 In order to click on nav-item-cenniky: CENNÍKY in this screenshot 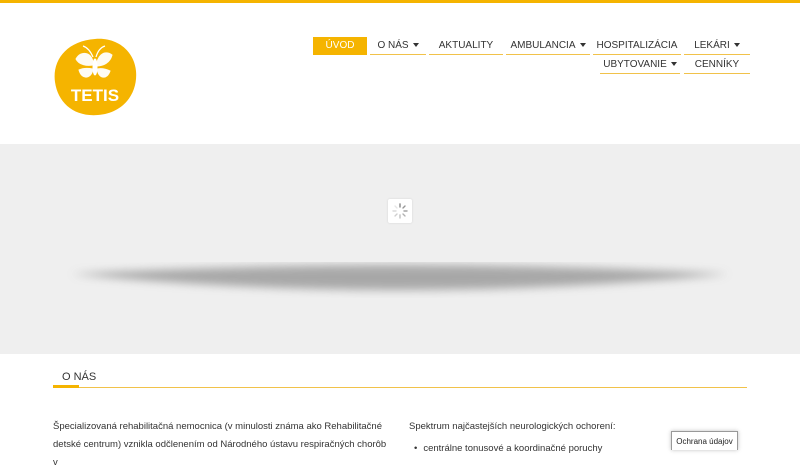, I will do `click(717, 65)`.